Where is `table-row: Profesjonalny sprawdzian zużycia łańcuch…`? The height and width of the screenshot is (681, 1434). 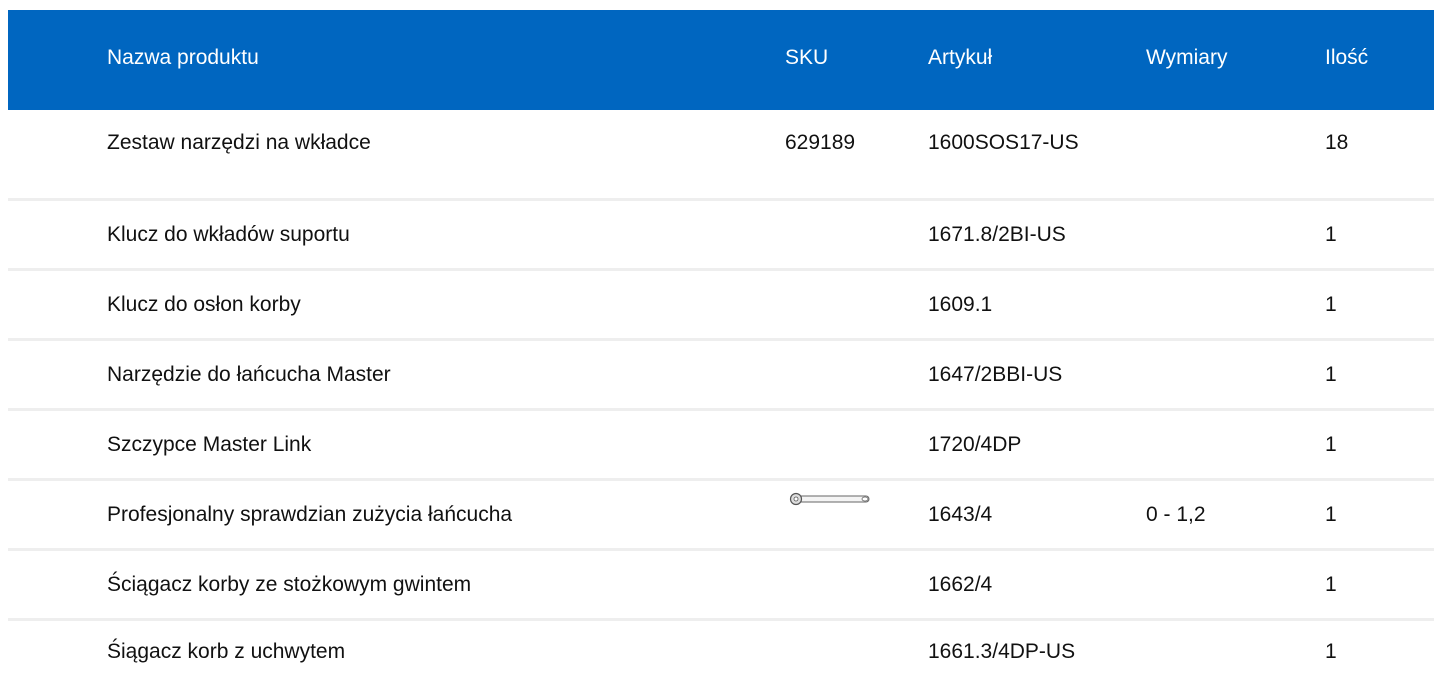
table-row: Profesjonalny sprawdzian zużycia łańcuch… is located at coordinates (721, 514).